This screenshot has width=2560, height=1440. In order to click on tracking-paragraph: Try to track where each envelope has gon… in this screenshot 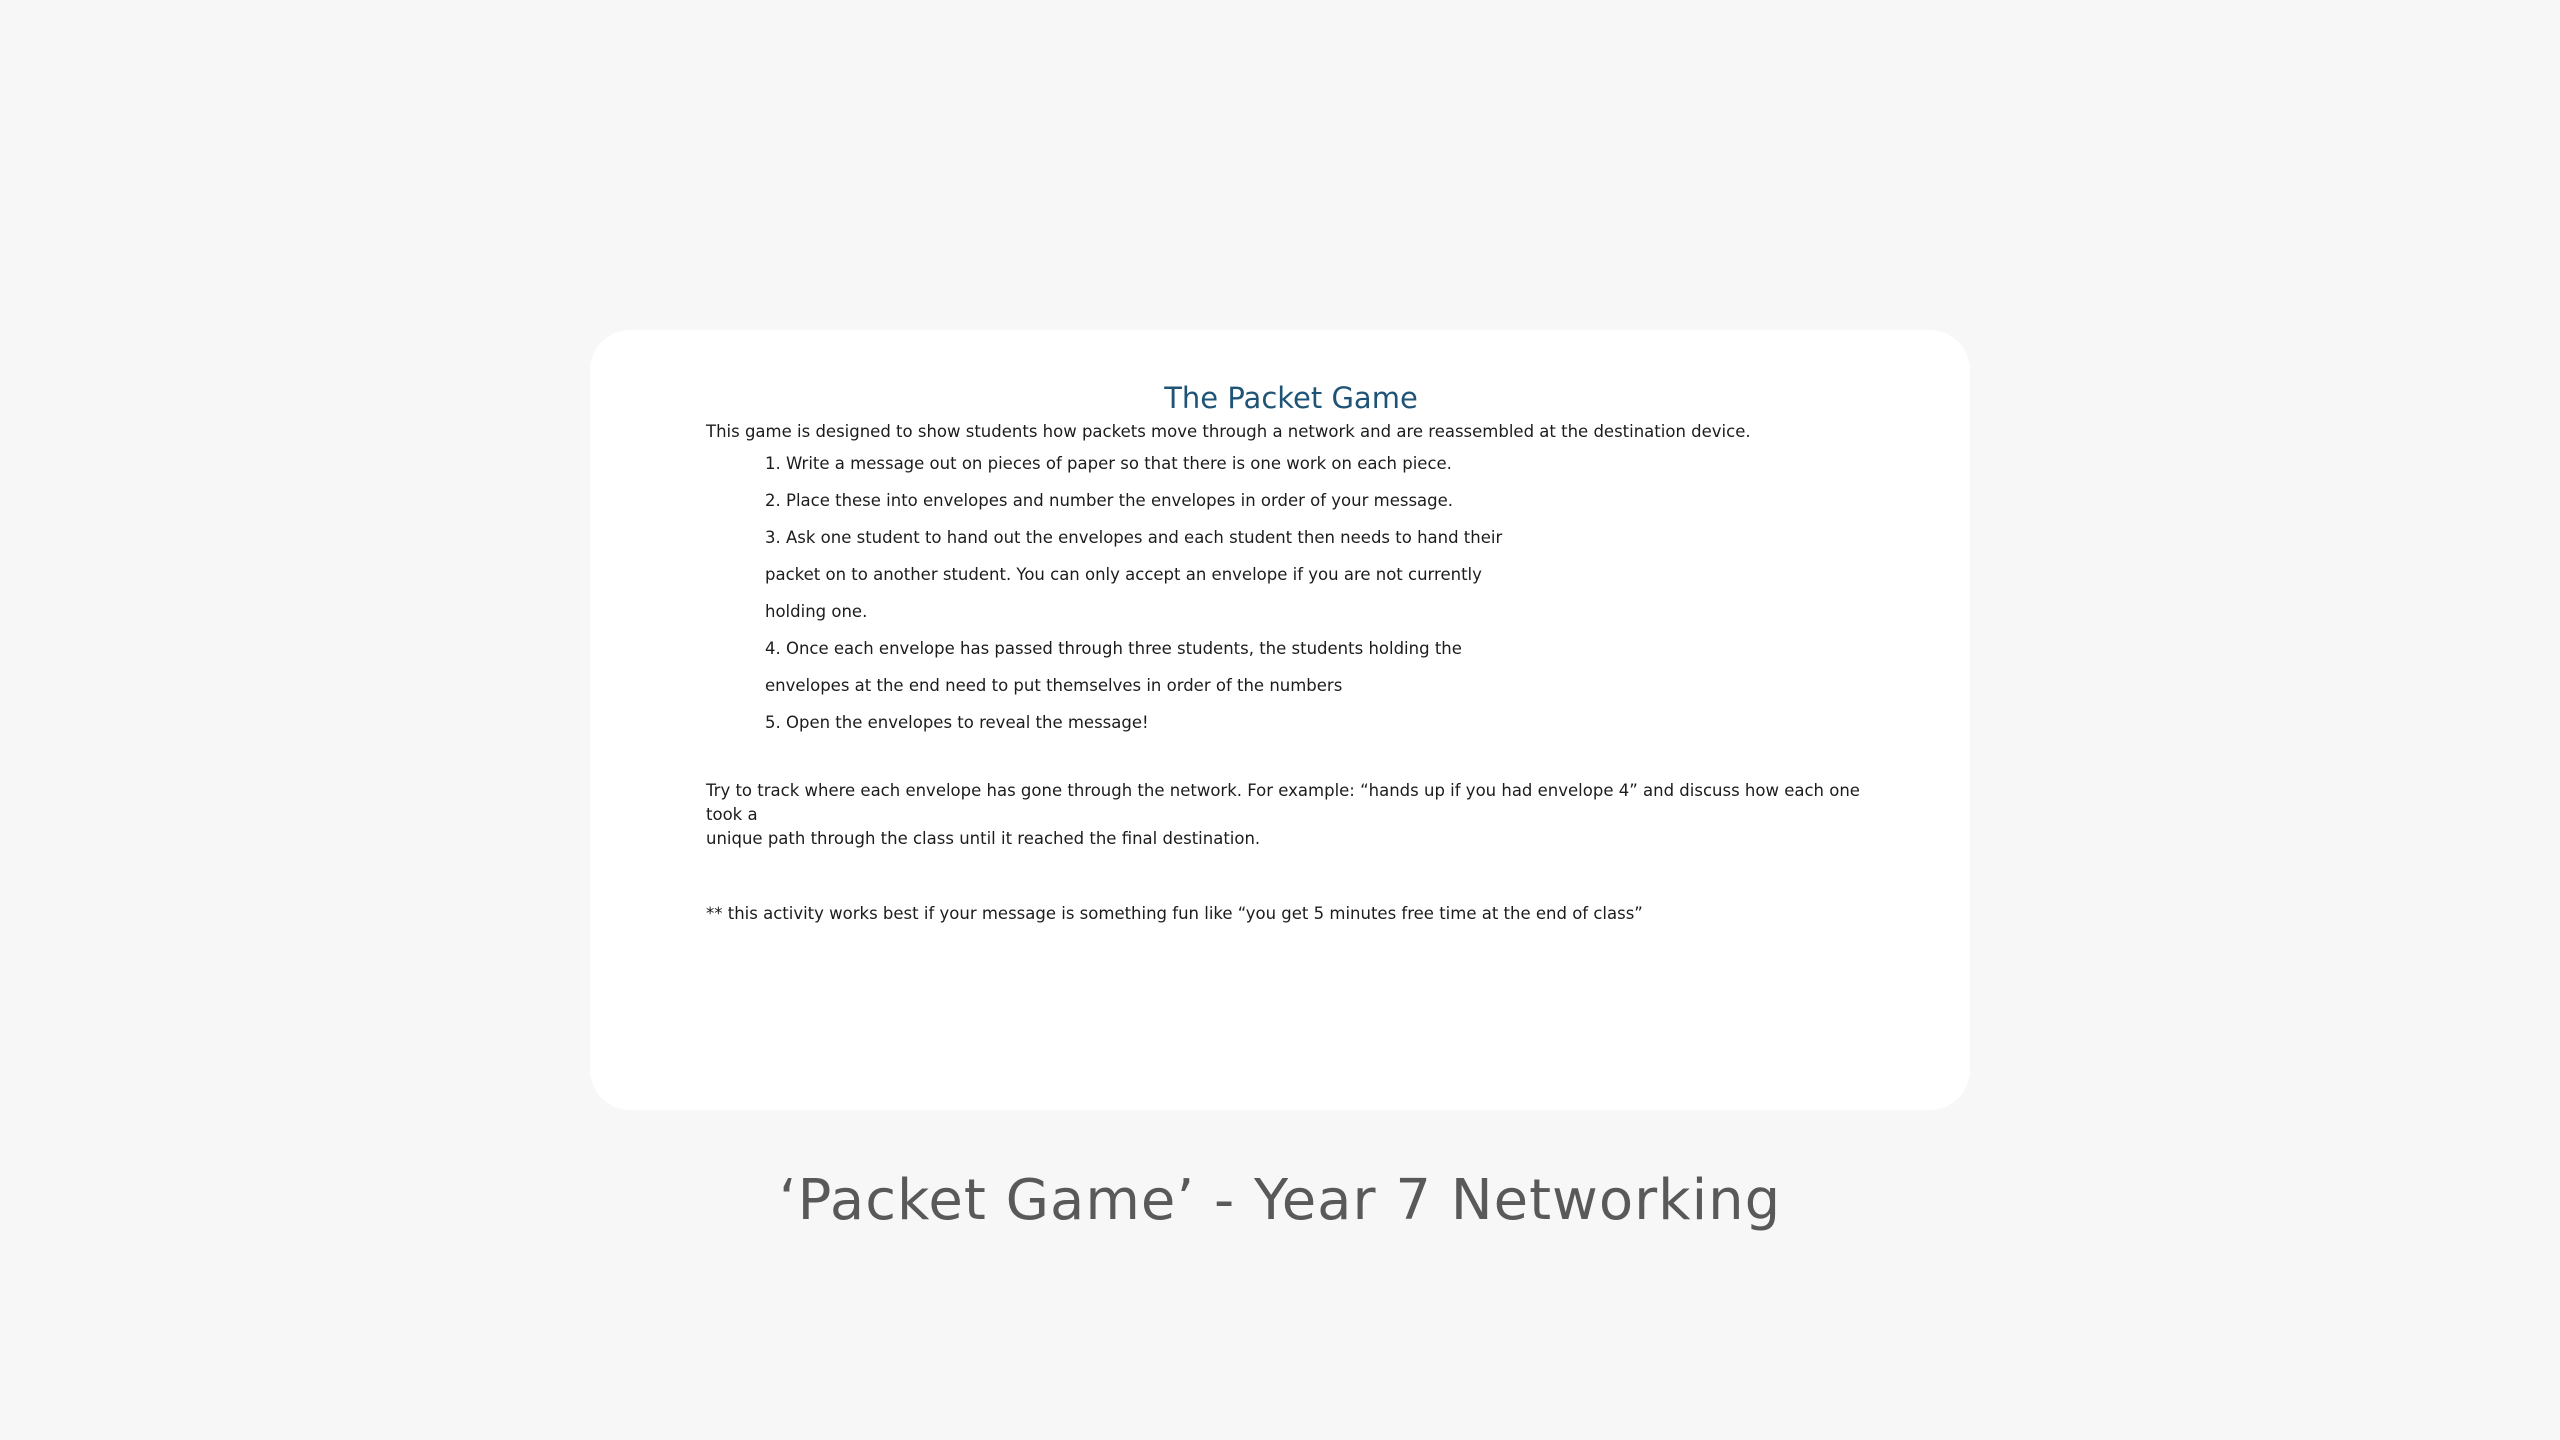, I will do `click(1291, 815)`.